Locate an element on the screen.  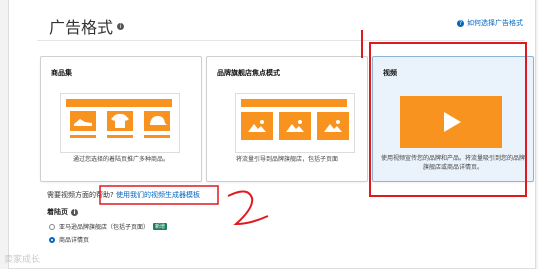
section-title: 广告格式 i is located at coordinates (87, 26).